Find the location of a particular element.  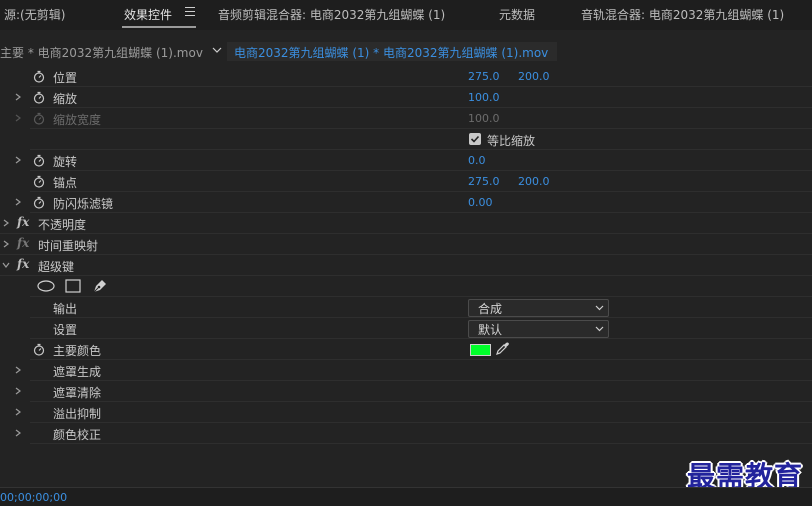

property-row-rotation: 旋转 0.0 is located at coordinates (406, 160).